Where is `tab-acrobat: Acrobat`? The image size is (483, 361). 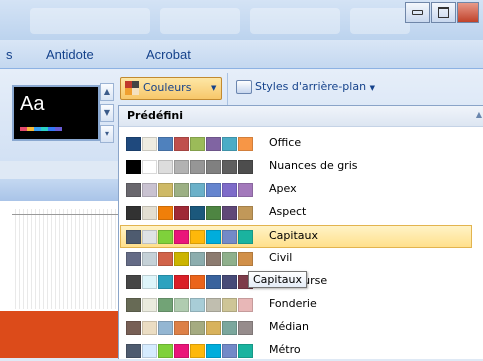
tab-acrobat: Acrobat is located at coordinates (168, 54).